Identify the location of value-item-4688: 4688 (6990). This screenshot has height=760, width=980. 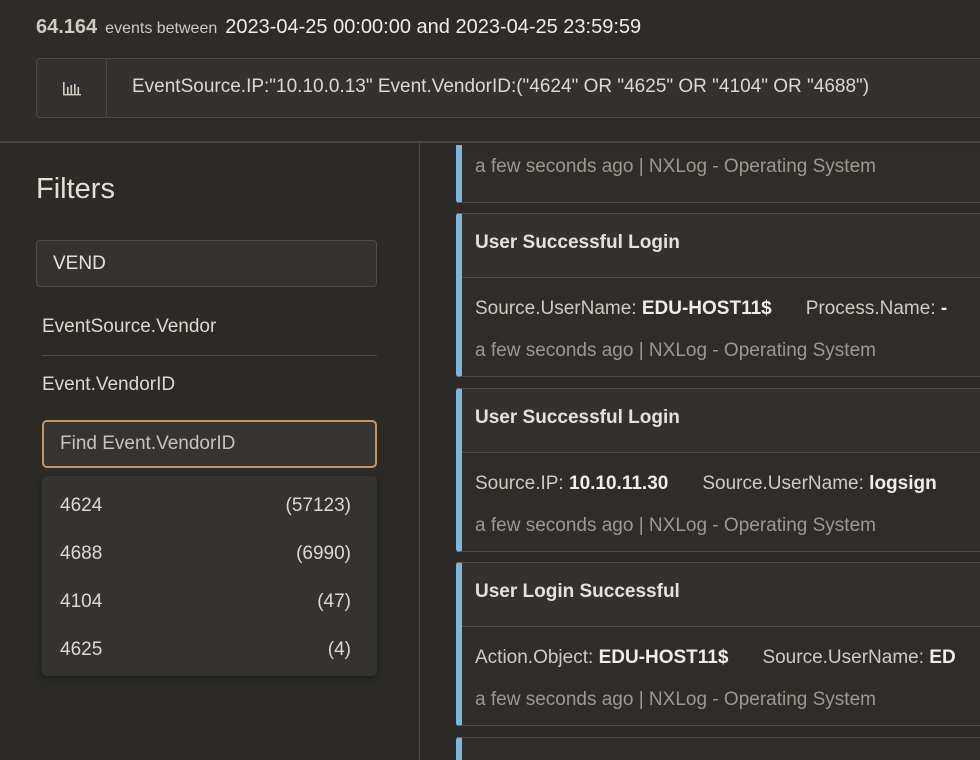
(209, 554).